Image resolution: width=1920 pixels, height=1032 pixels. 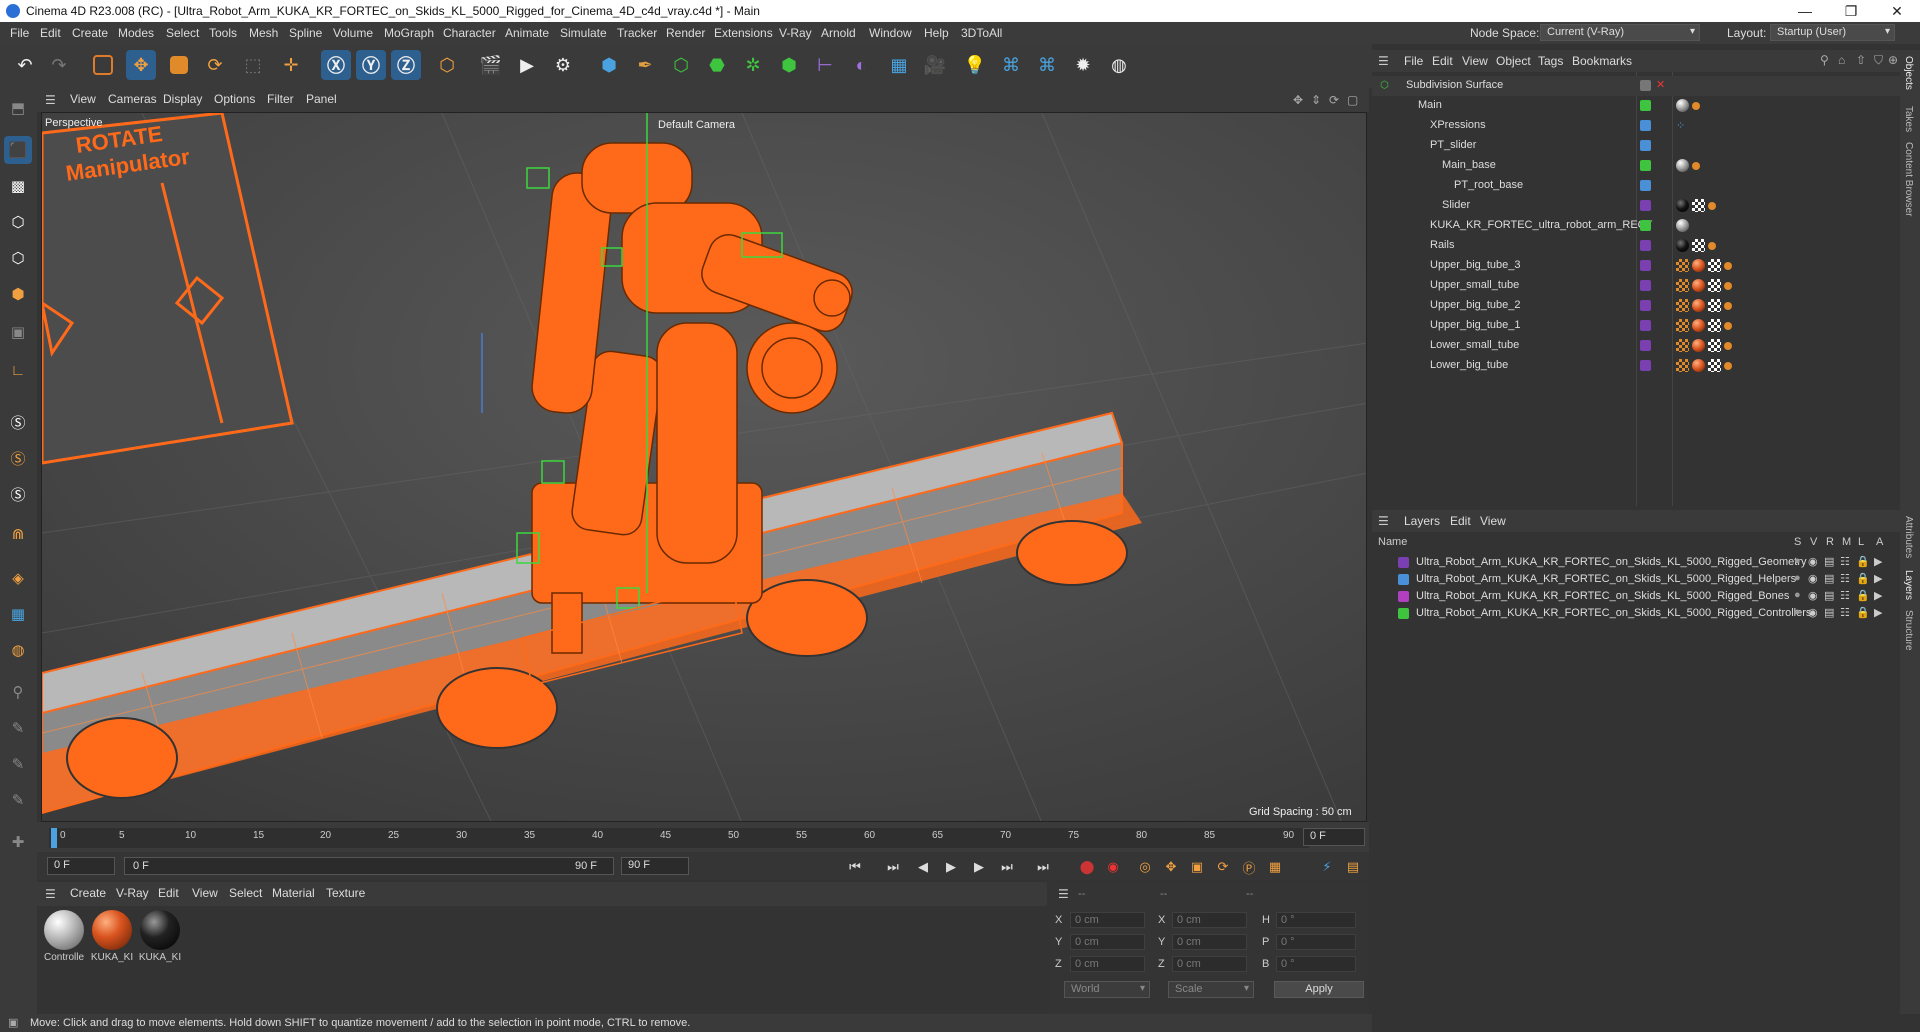 I want to click on playhead, so click(x=54, y=838).